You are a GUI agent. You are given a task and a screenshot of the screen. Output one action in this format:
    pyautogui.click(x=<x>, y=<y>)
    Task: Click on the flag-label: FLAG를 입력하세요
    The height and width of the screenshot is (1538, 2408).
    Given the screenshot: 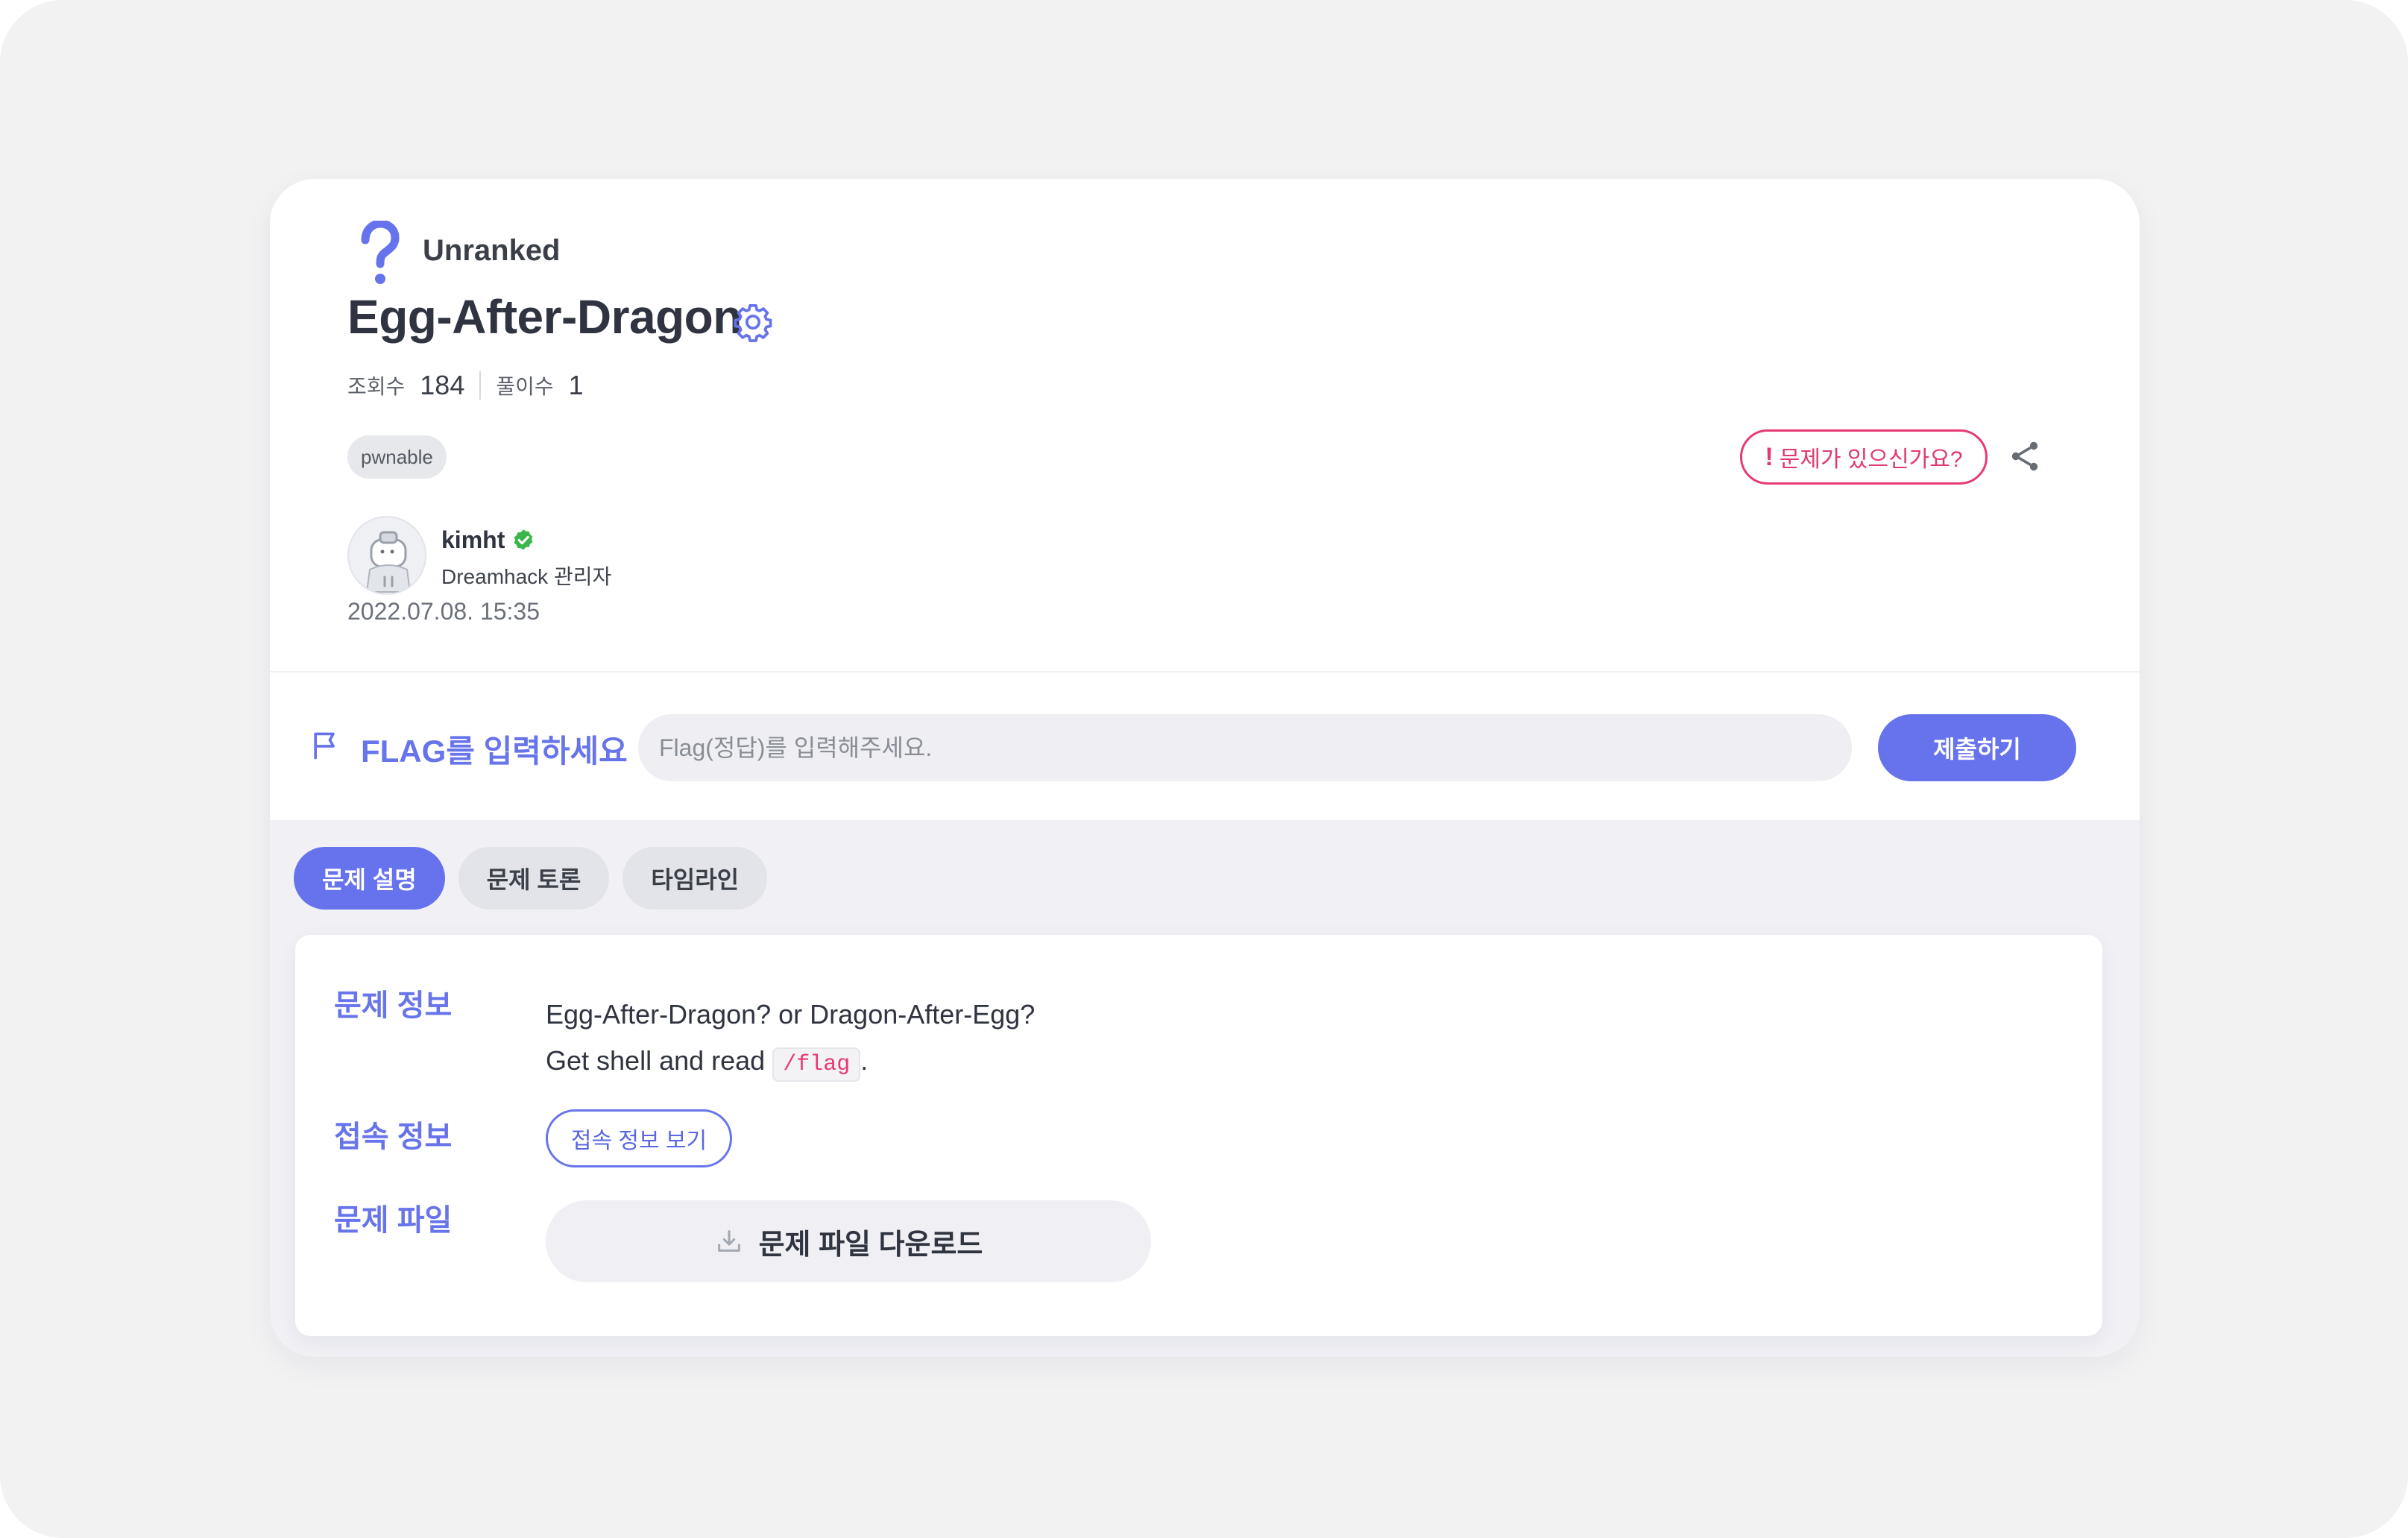 What is the action you would take?
    pyautogui.click(x=494, y=751)
    